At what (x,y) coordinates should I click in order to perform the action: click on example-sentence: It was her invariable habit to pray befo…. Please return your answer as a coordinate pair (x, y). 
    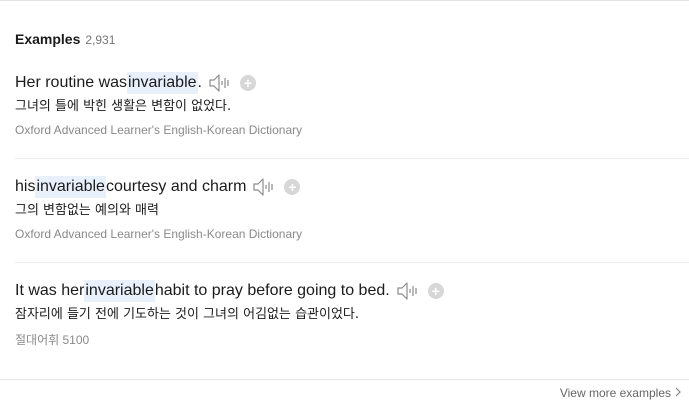
    Looking at the image, I should click on (352, 291).